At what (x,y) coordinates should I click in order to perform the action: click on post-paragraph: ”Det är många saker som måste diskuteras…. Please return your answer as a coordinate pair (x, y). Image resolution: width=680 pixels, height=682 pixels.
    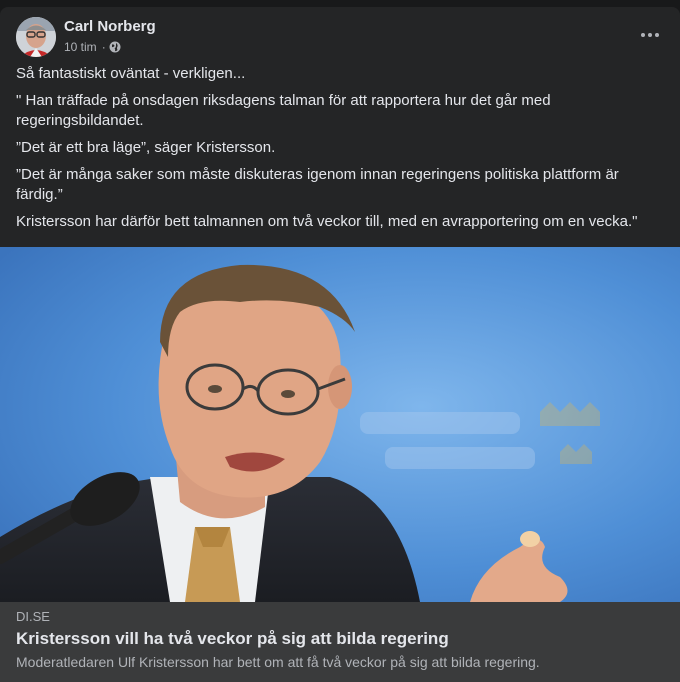
    Looking at the image, I should click on (317, 184).